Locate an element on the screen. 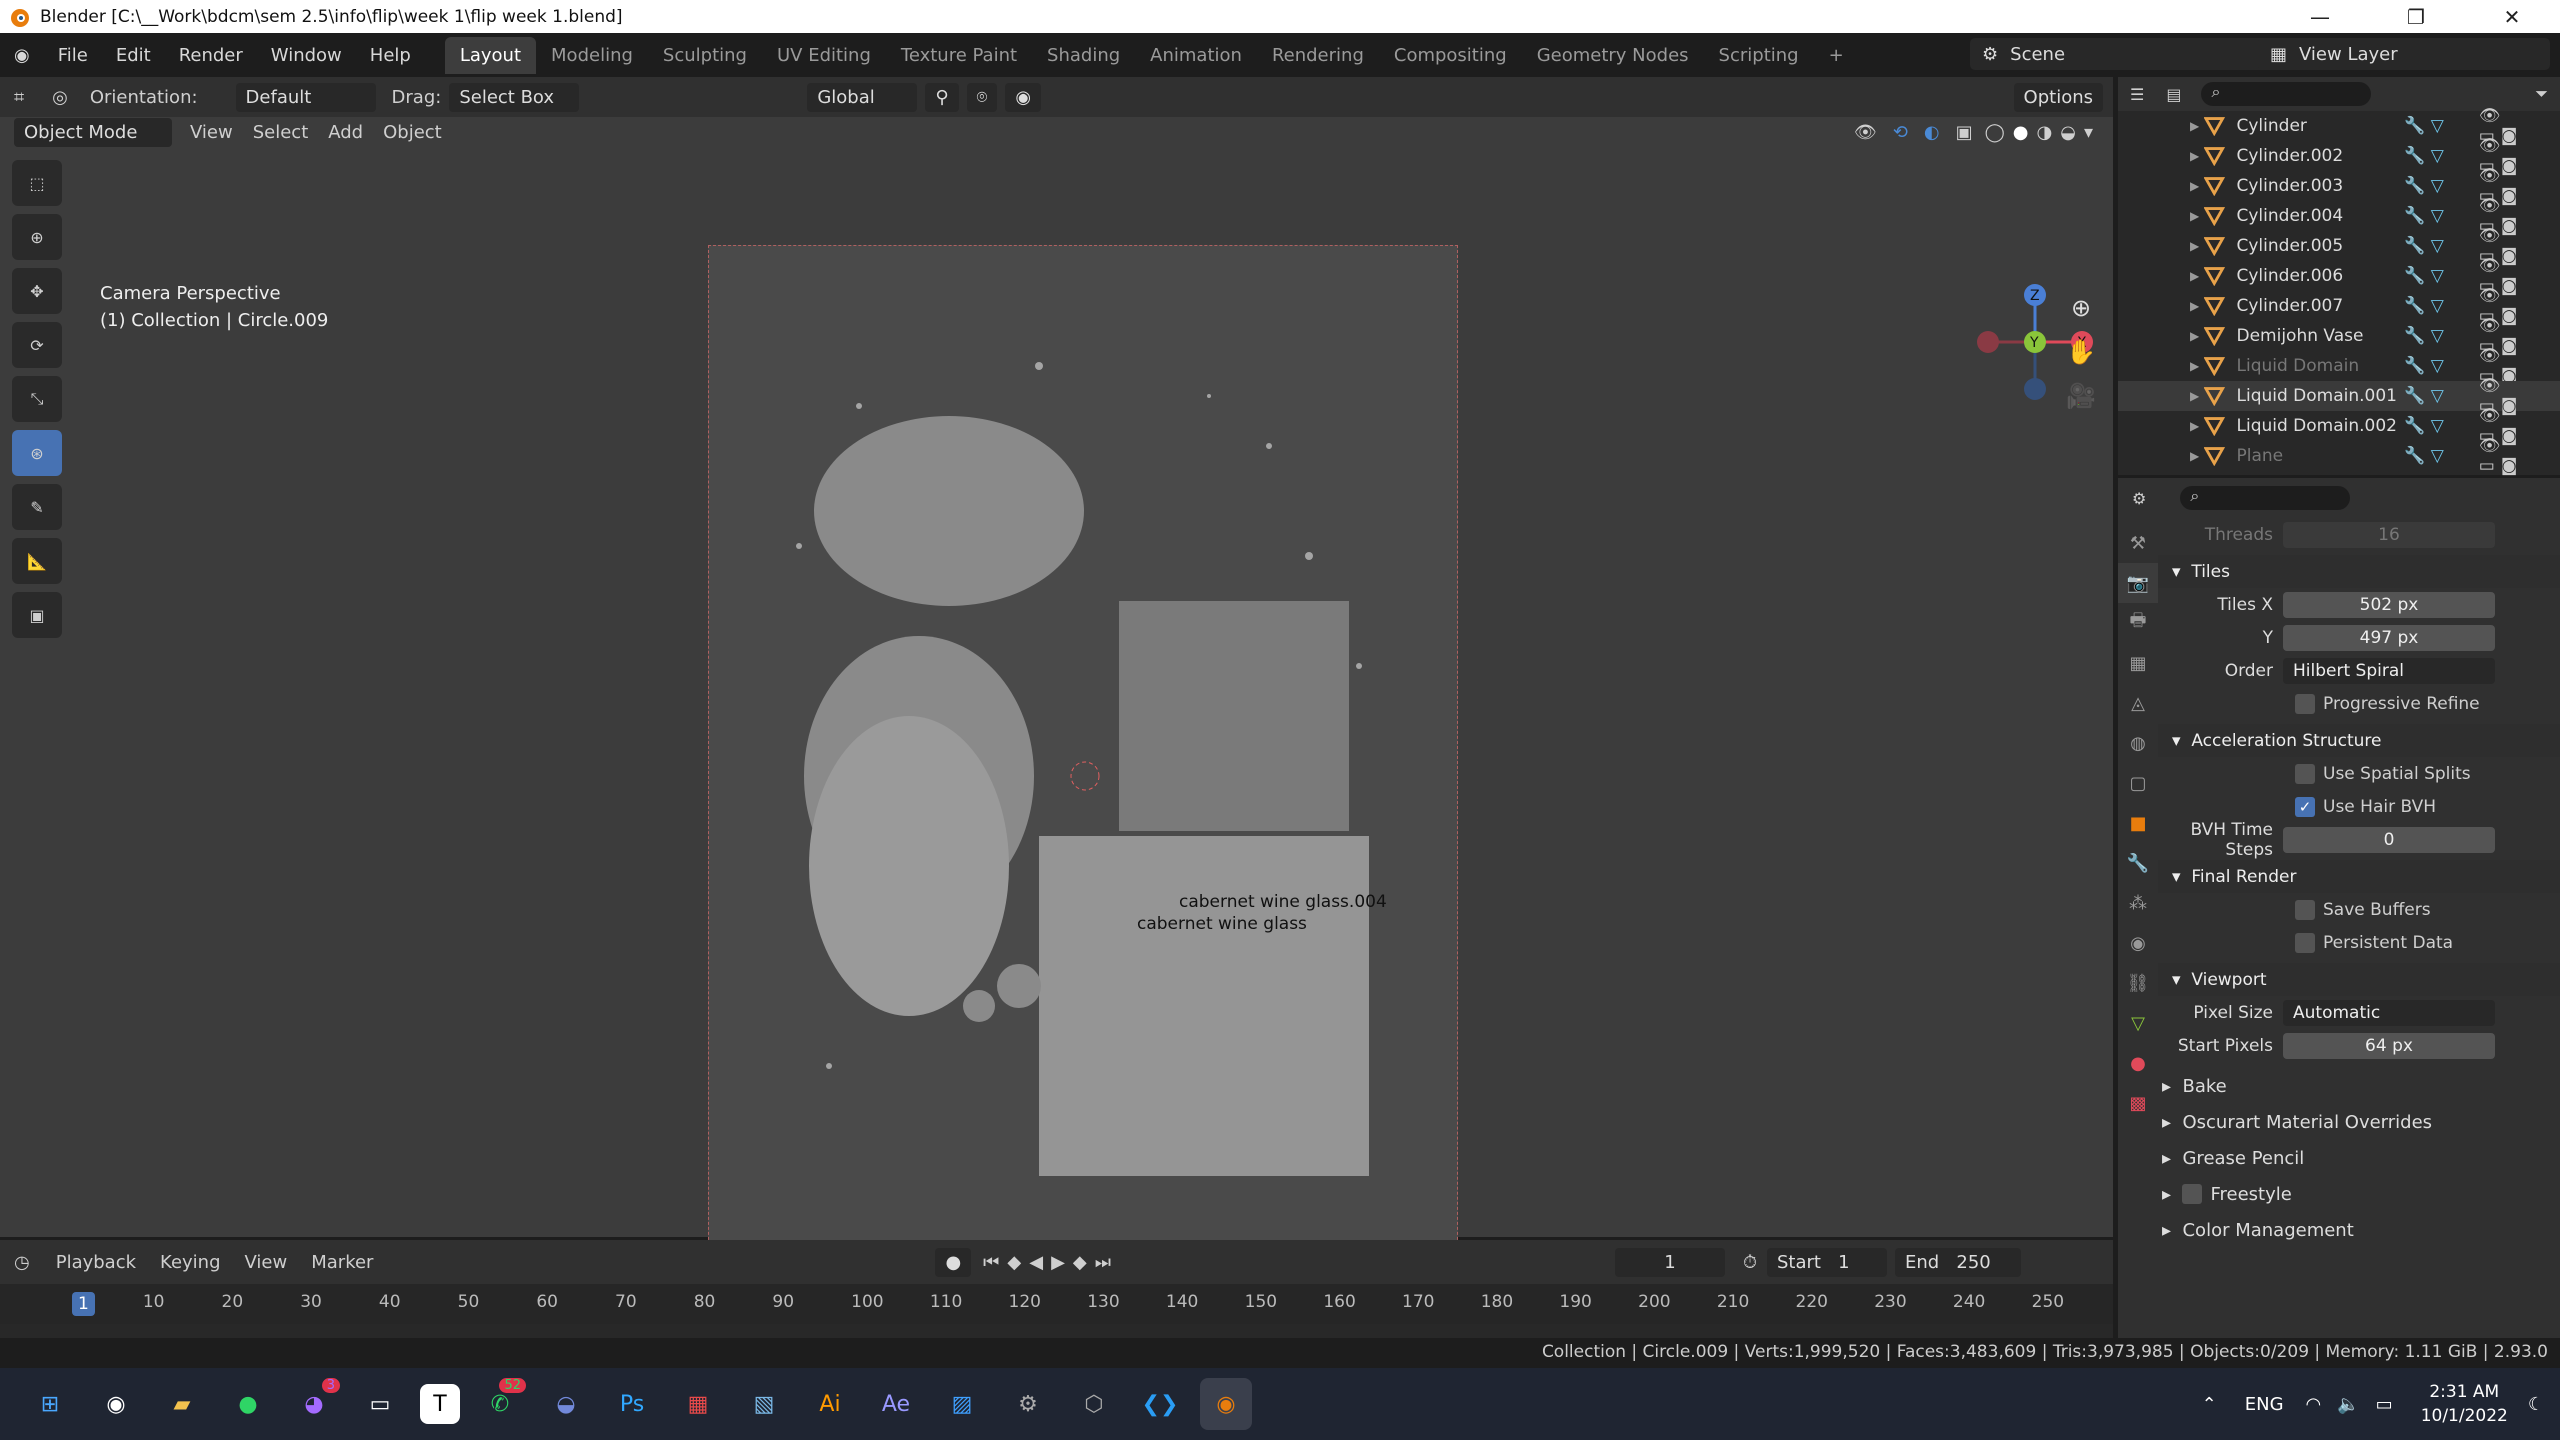 The image size is (2560, 1440). pixel-size-dropdown: Automatic is located at coordinates (2389, 1012).